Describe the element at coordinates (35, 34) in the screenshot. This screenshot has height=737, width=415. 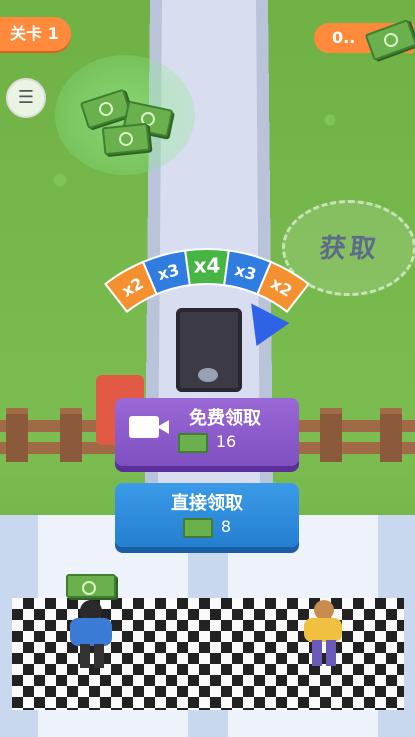
I see `level-badge: 关卡 1` at that location.